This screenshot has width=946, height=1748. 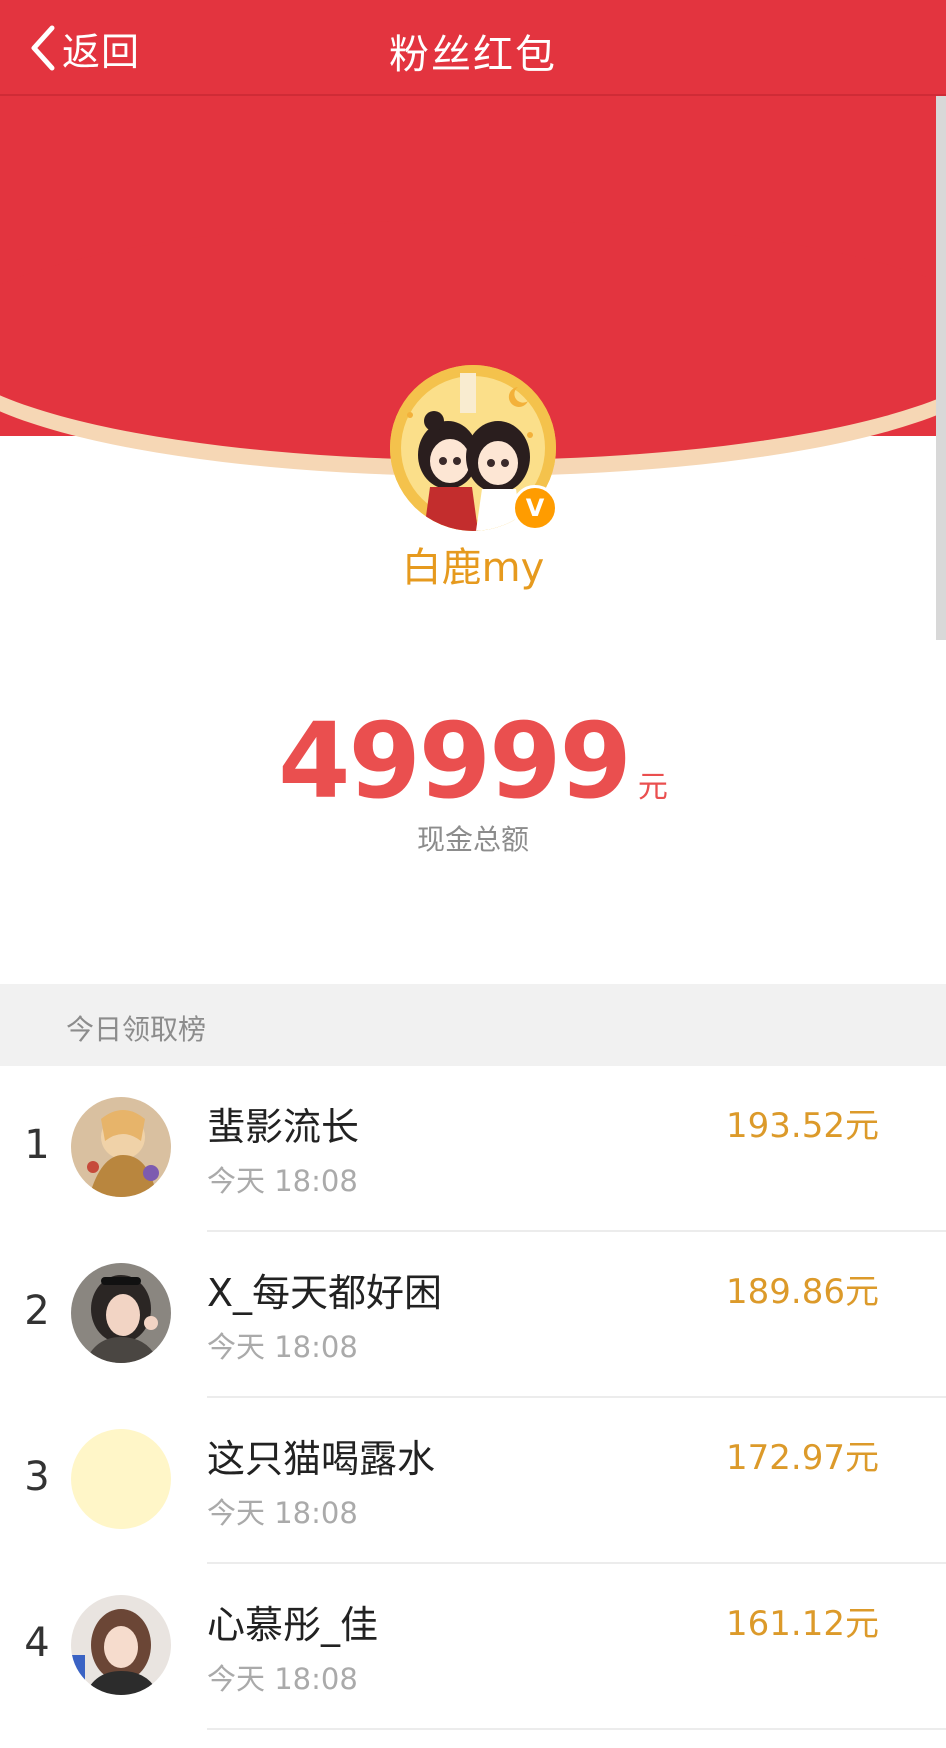 What do you see at coordinates (37, 1477) in the screenshot?
I see `rank-number: 3` at bounding box center [37, 1477].